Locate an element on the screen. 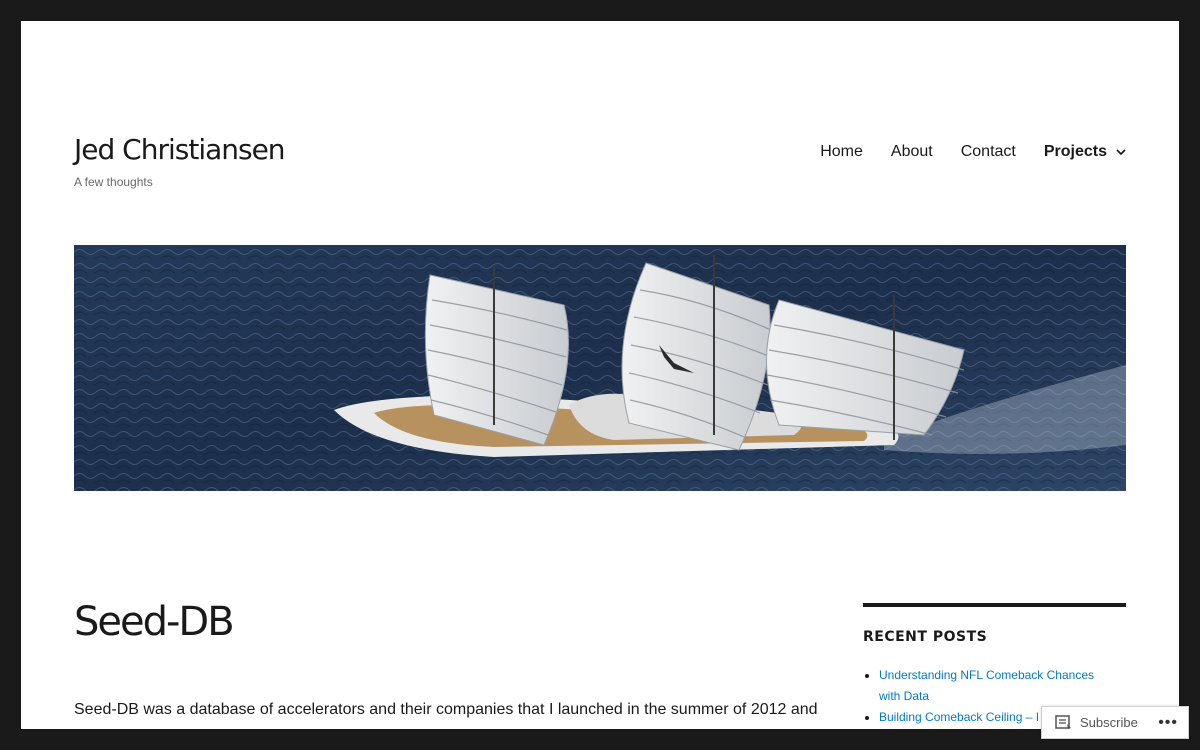 The height and width of the screenshot is (750, 1200). nav-item-projects: Projects is located at coordinates (1085, 152).